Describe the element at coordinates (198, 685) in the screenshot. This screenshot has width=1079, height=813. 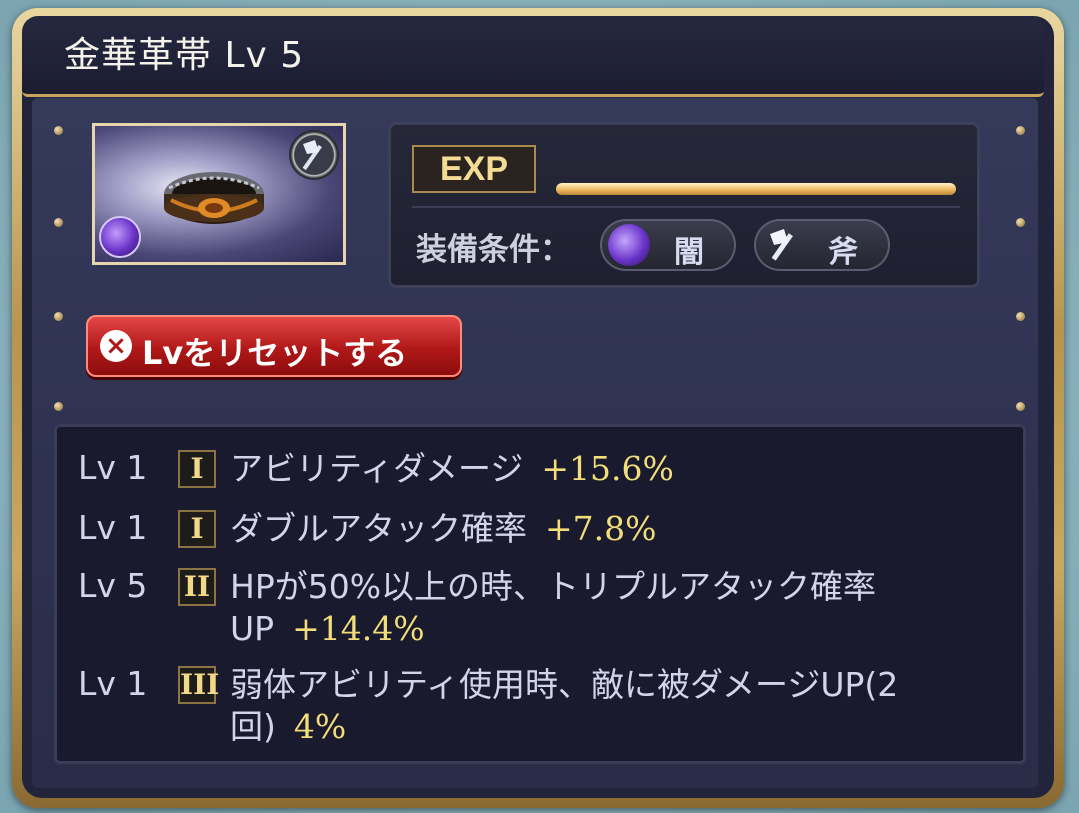
I see `skill-tier-badge: III` at that location.